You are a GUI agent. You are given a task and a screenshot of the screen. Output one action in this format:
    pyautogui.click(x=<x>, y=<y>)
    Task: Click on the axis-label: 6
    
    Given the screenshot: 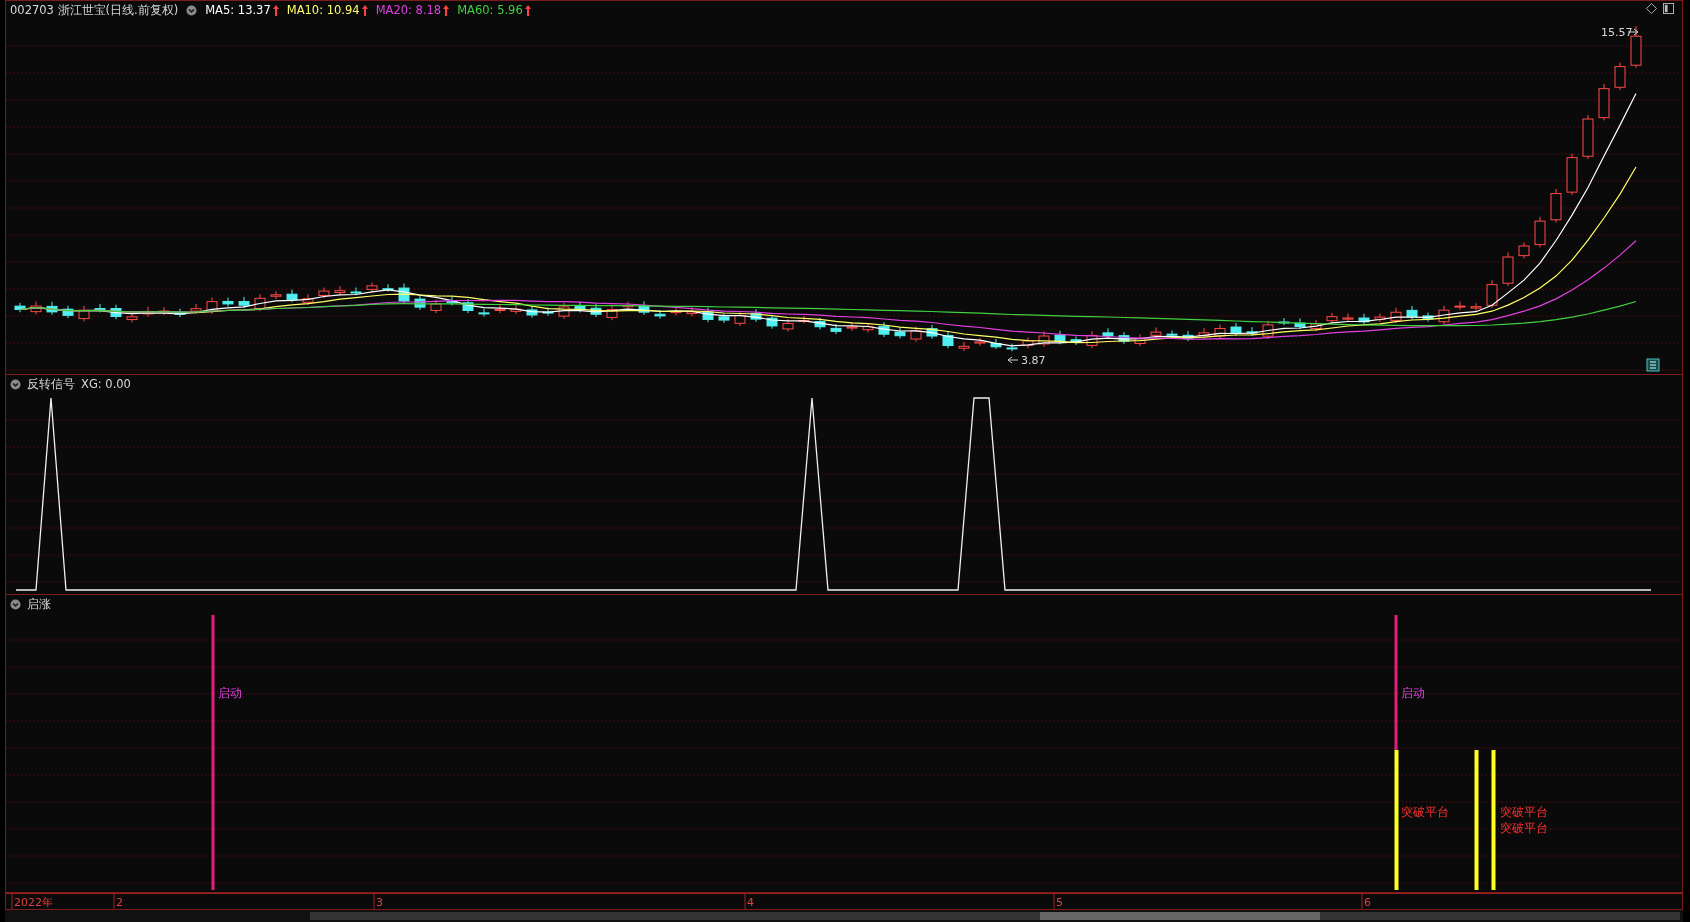 What is the action you would take?
    pyautogui.click(x=1367, y=902)
    